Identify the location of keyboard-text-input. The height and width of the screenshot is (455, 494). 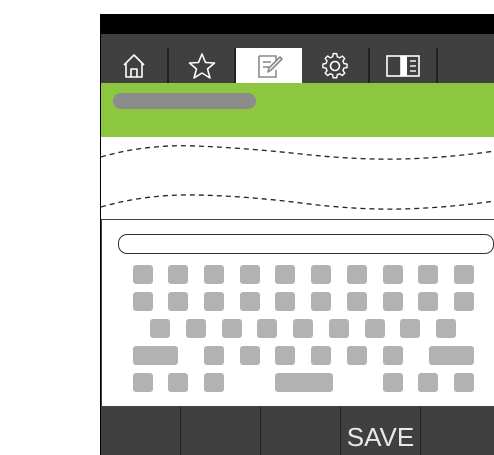
(306, 244).